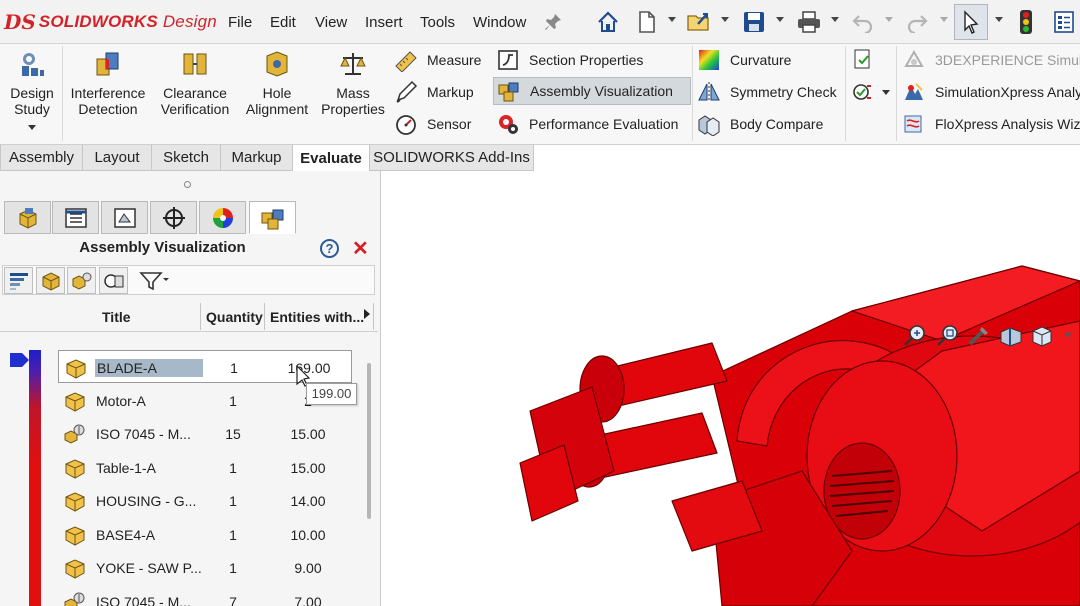  What do you see at coordinates (195, 82) in the screenshot?
I see `clearance-verification-button: Clearance Verification` at bounding box center [195, 82].